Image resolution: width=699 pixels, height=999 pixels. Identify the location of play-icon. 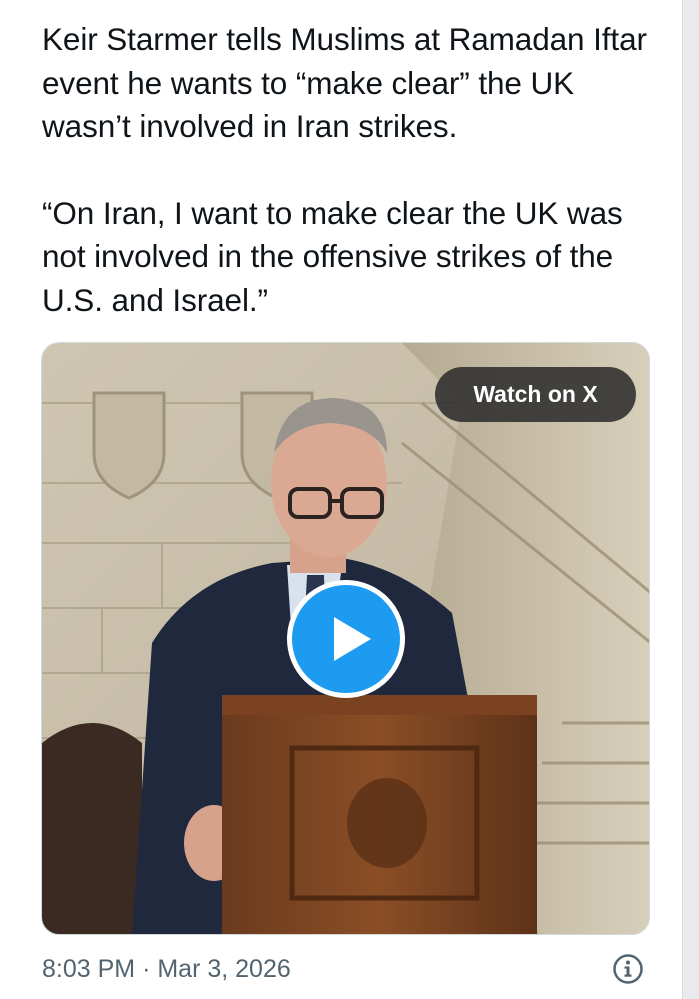
(352, 639).